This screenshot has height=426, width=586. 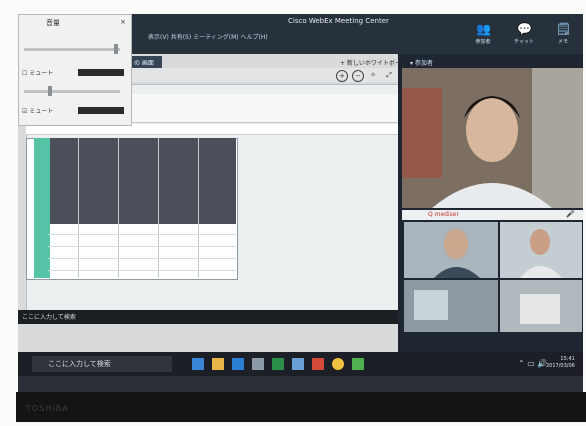 I want to click on participant-video-1-image, so click(x=451, y=250).